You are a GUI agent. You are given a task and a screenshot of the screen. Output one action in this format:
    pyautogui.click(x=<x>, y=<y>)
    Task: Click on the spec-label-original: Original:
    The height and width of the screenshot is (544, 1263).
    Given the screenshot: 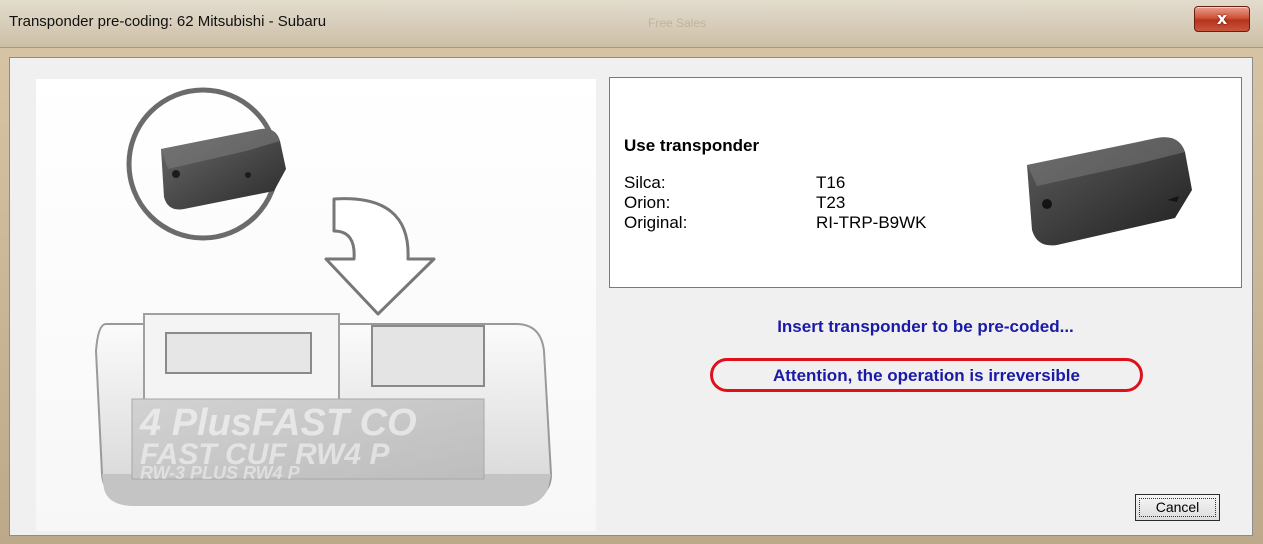 What is the action you would take?
    pyautogui.click(x=656, y=222)
    